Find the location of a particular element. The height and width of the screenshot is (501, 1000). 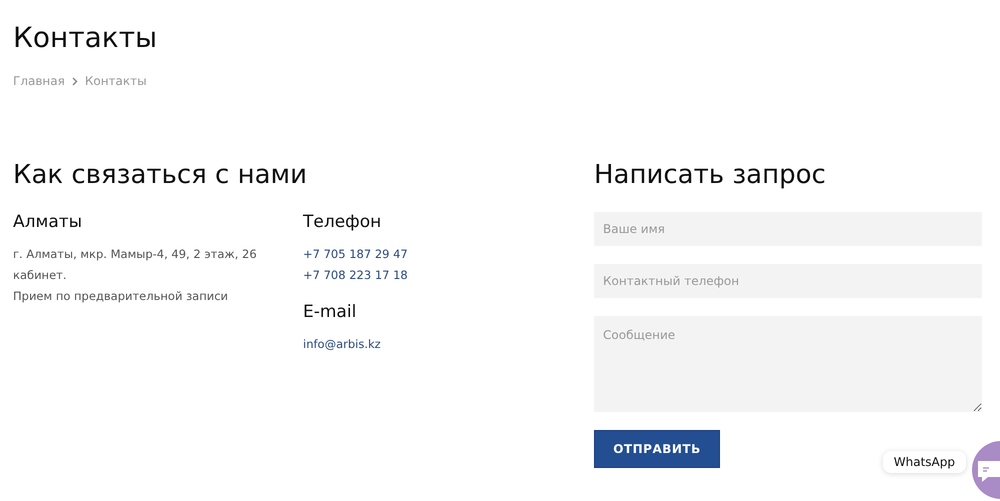

section-heading: Как связаться с нами is located at coordinates (160, 175).